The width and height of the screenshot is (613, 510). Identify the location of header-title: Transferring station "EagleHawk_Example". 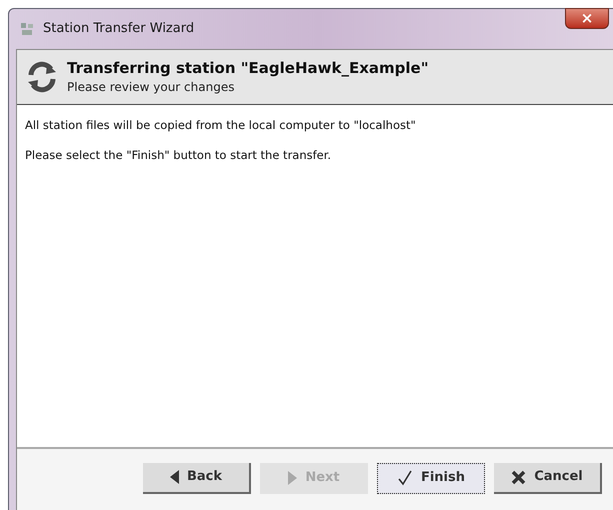
(248, 68).